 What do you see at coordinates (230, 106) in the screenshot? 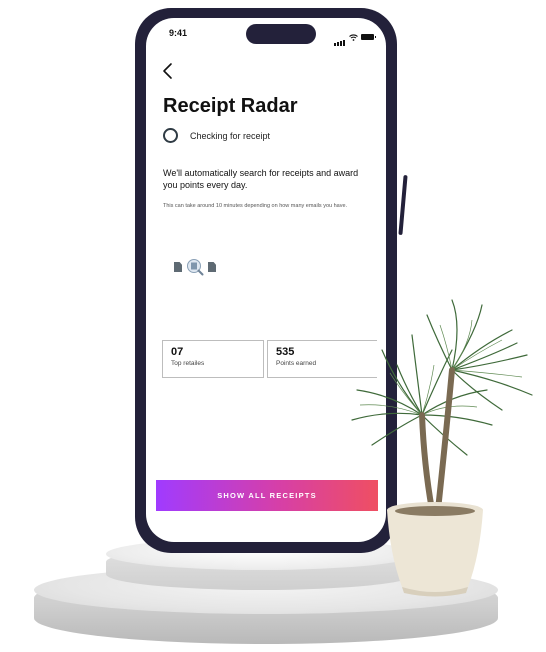
I see `page-title: Receipt Radar` at bounding box center [230, 106].